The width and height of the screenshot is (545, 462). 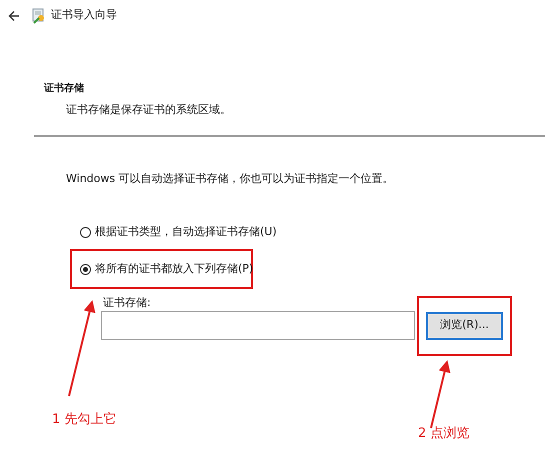 I want to click on section-heading: 证书存储, so click(x=64, y=89).